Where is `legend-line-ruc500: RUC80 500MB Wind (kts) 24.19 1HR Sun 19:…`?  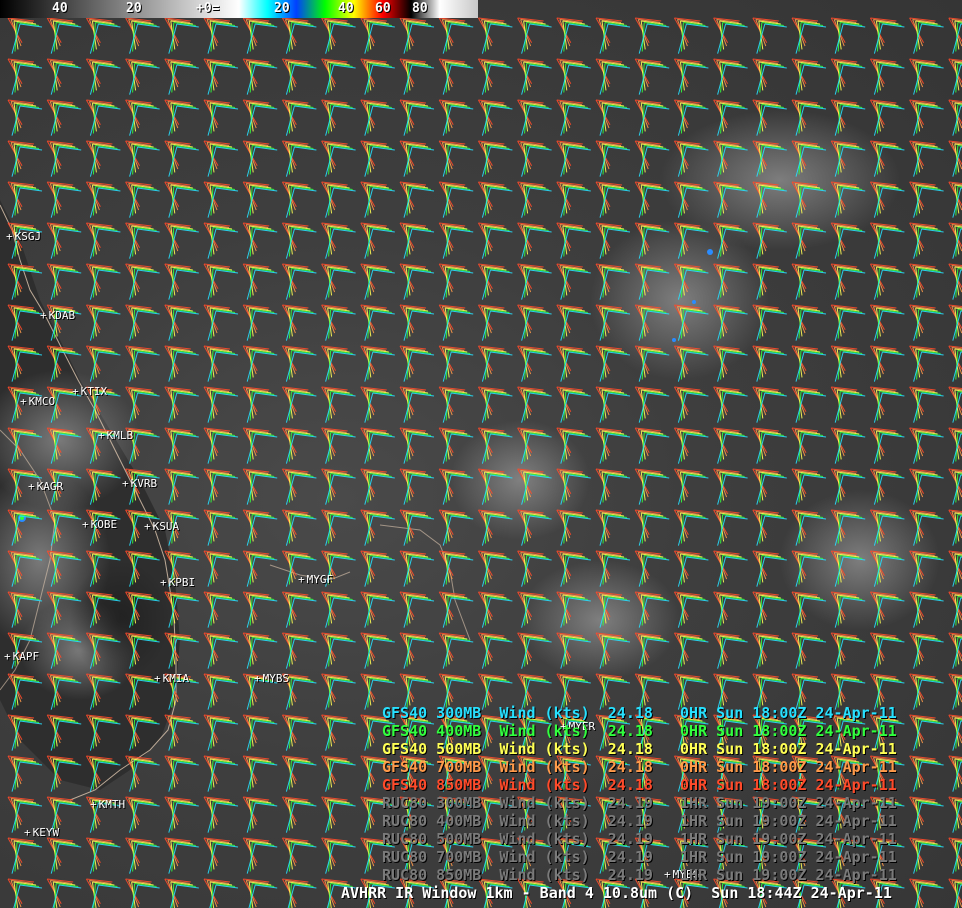 legend-line-ruc500: RUC80 500MB Wind (kts) 24.19 1HR Sun 19:… is located at coordinates (639, 839).